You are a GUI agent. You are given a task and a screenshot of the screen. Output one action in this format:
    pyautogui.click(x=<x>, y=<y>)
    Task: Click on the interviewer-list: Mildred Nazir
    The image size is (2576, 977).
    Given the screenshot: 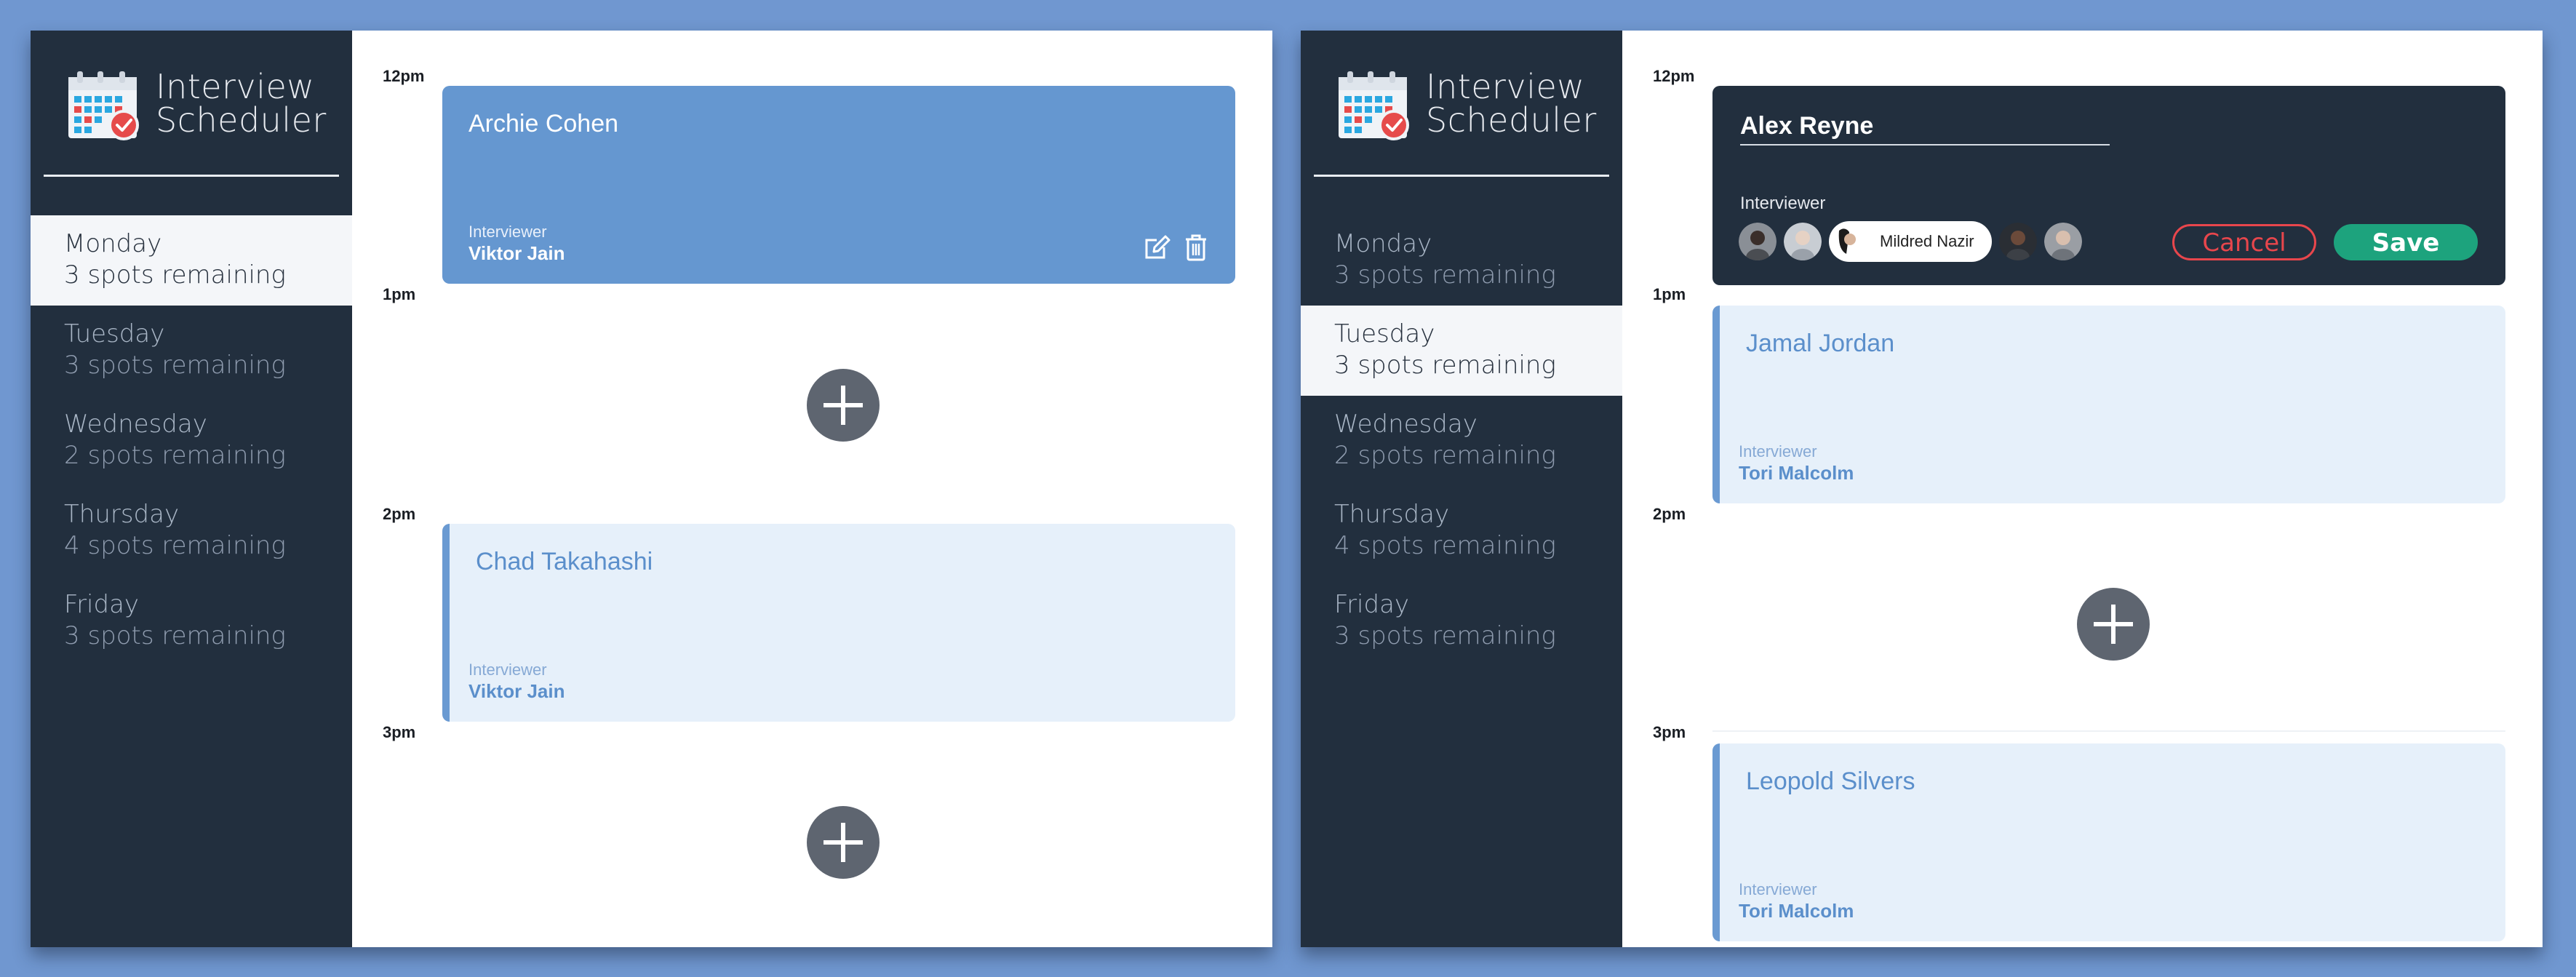 What is the action you would take?
    pyautogui.click(x=1910, y=241)
    